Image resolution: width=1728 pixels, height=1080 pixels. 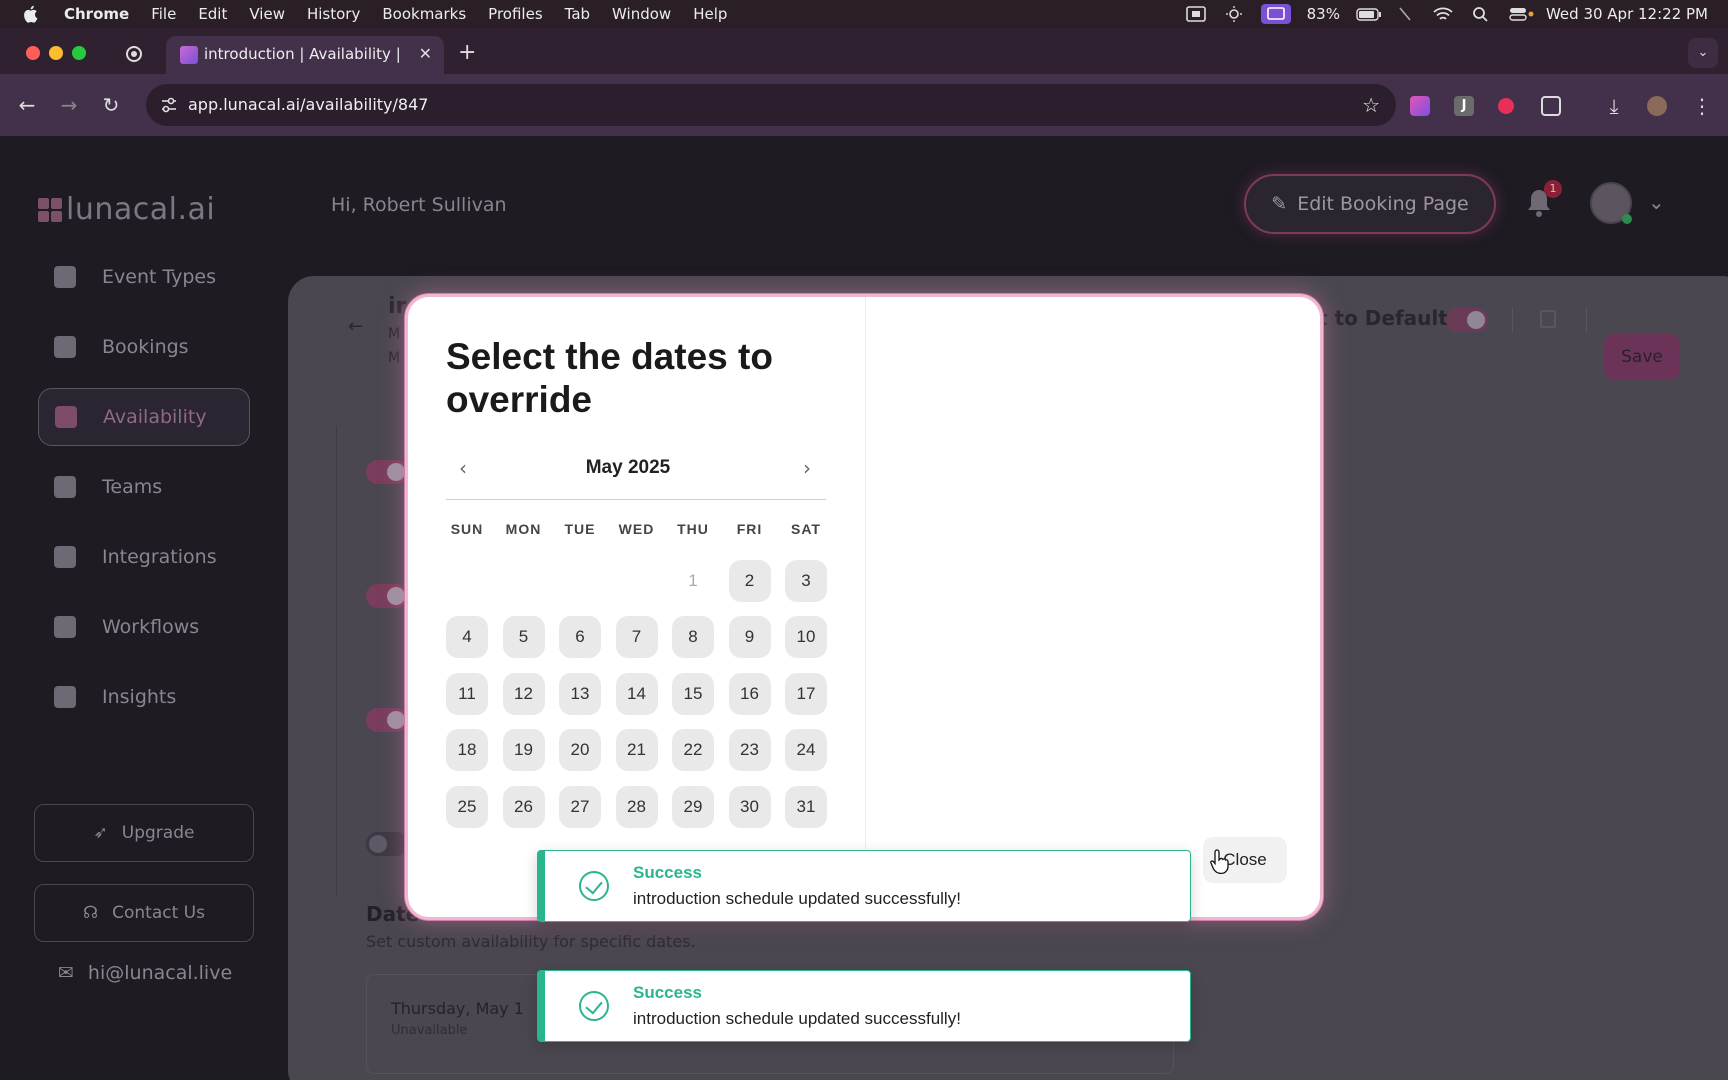 I want to click on calendar-day: 4, so click(x=467, y=637).